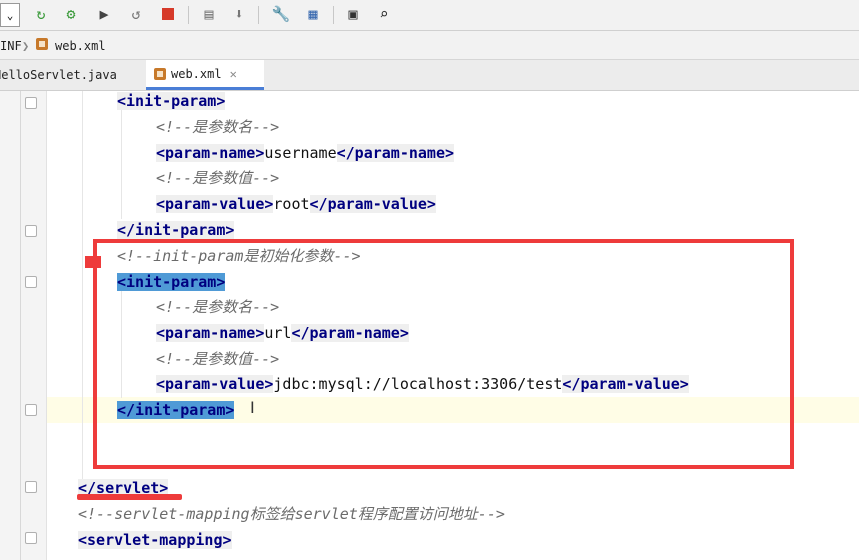 The height and width of the screenshot is (560, 859). I want to click on debug-bug-icon: ⚙, so click(71, 14).